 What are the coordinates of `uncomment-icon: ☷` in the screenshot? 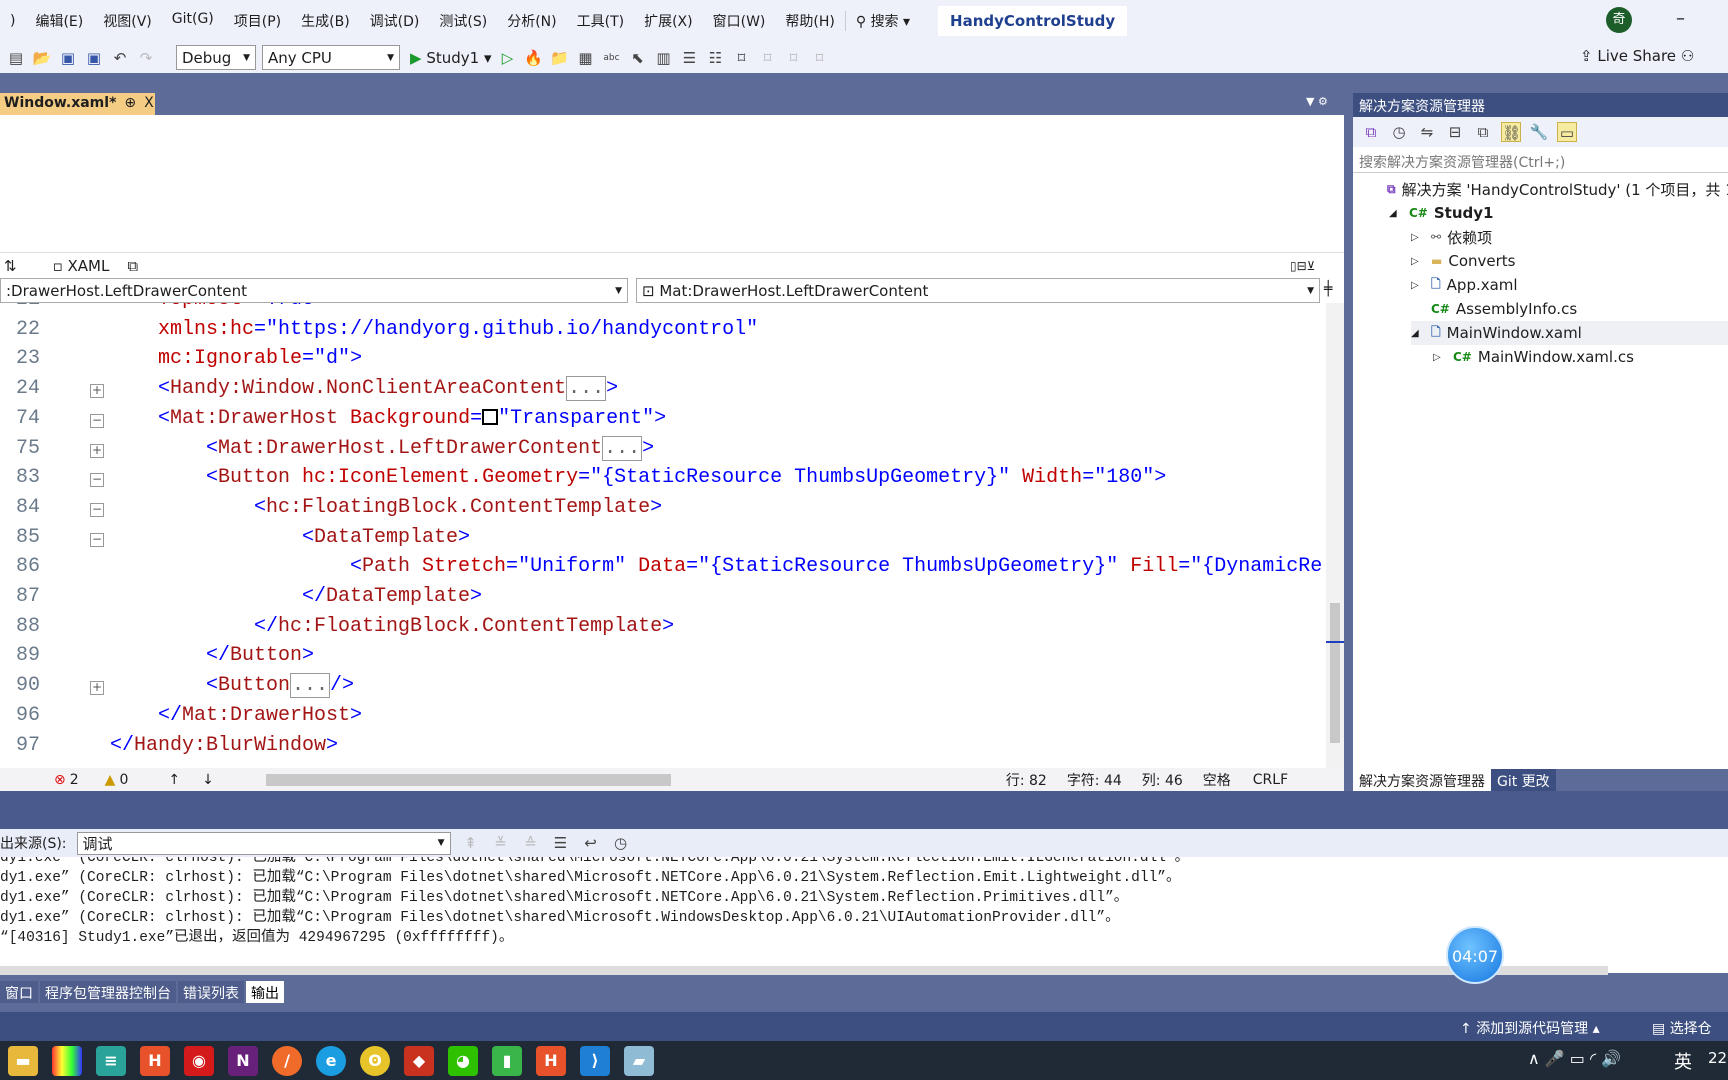 It's located at (715, 58).